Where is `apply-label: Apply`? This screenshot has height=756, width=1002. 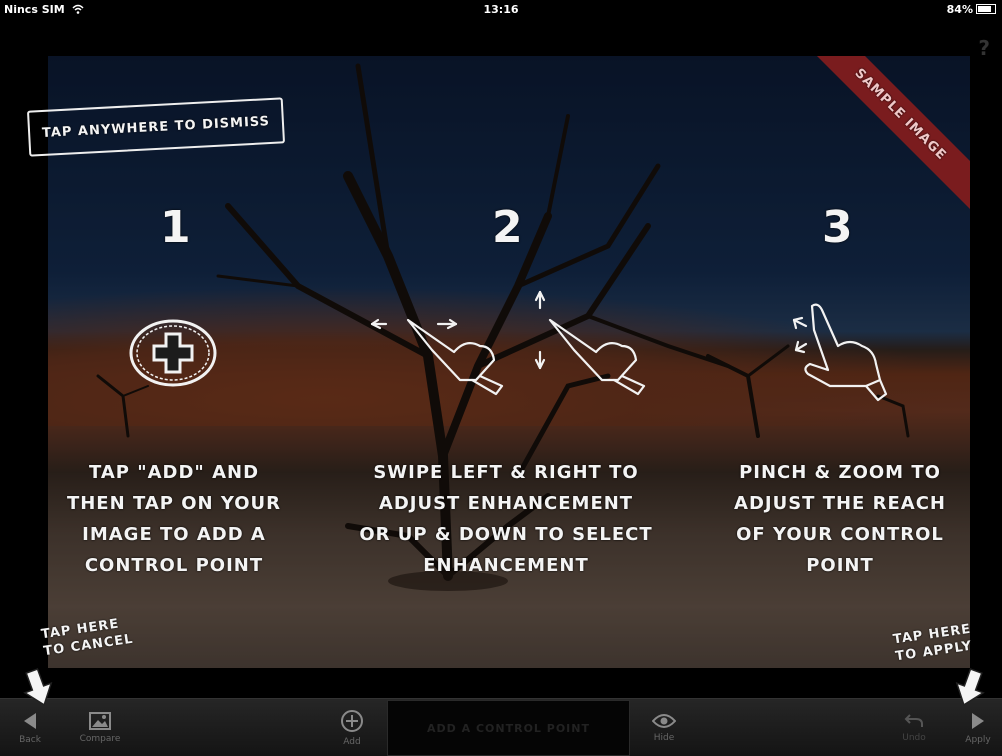
apply-label: Apply is located at coordinates (978, 739).